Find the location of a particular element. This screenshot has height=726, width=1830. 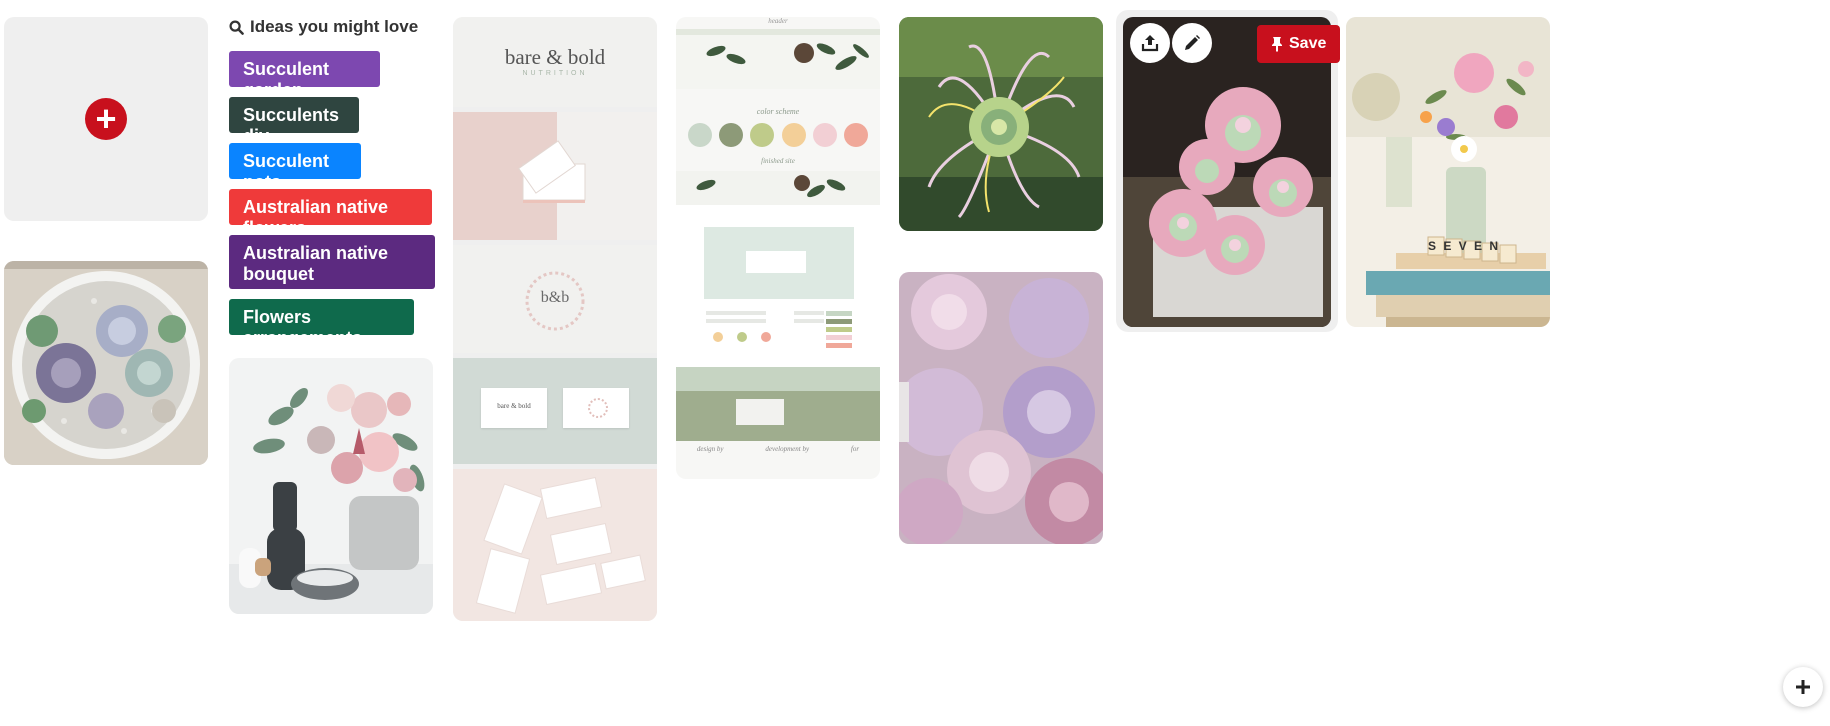

scrabble-text: S E V E N is located at coordinates (1464, 246).